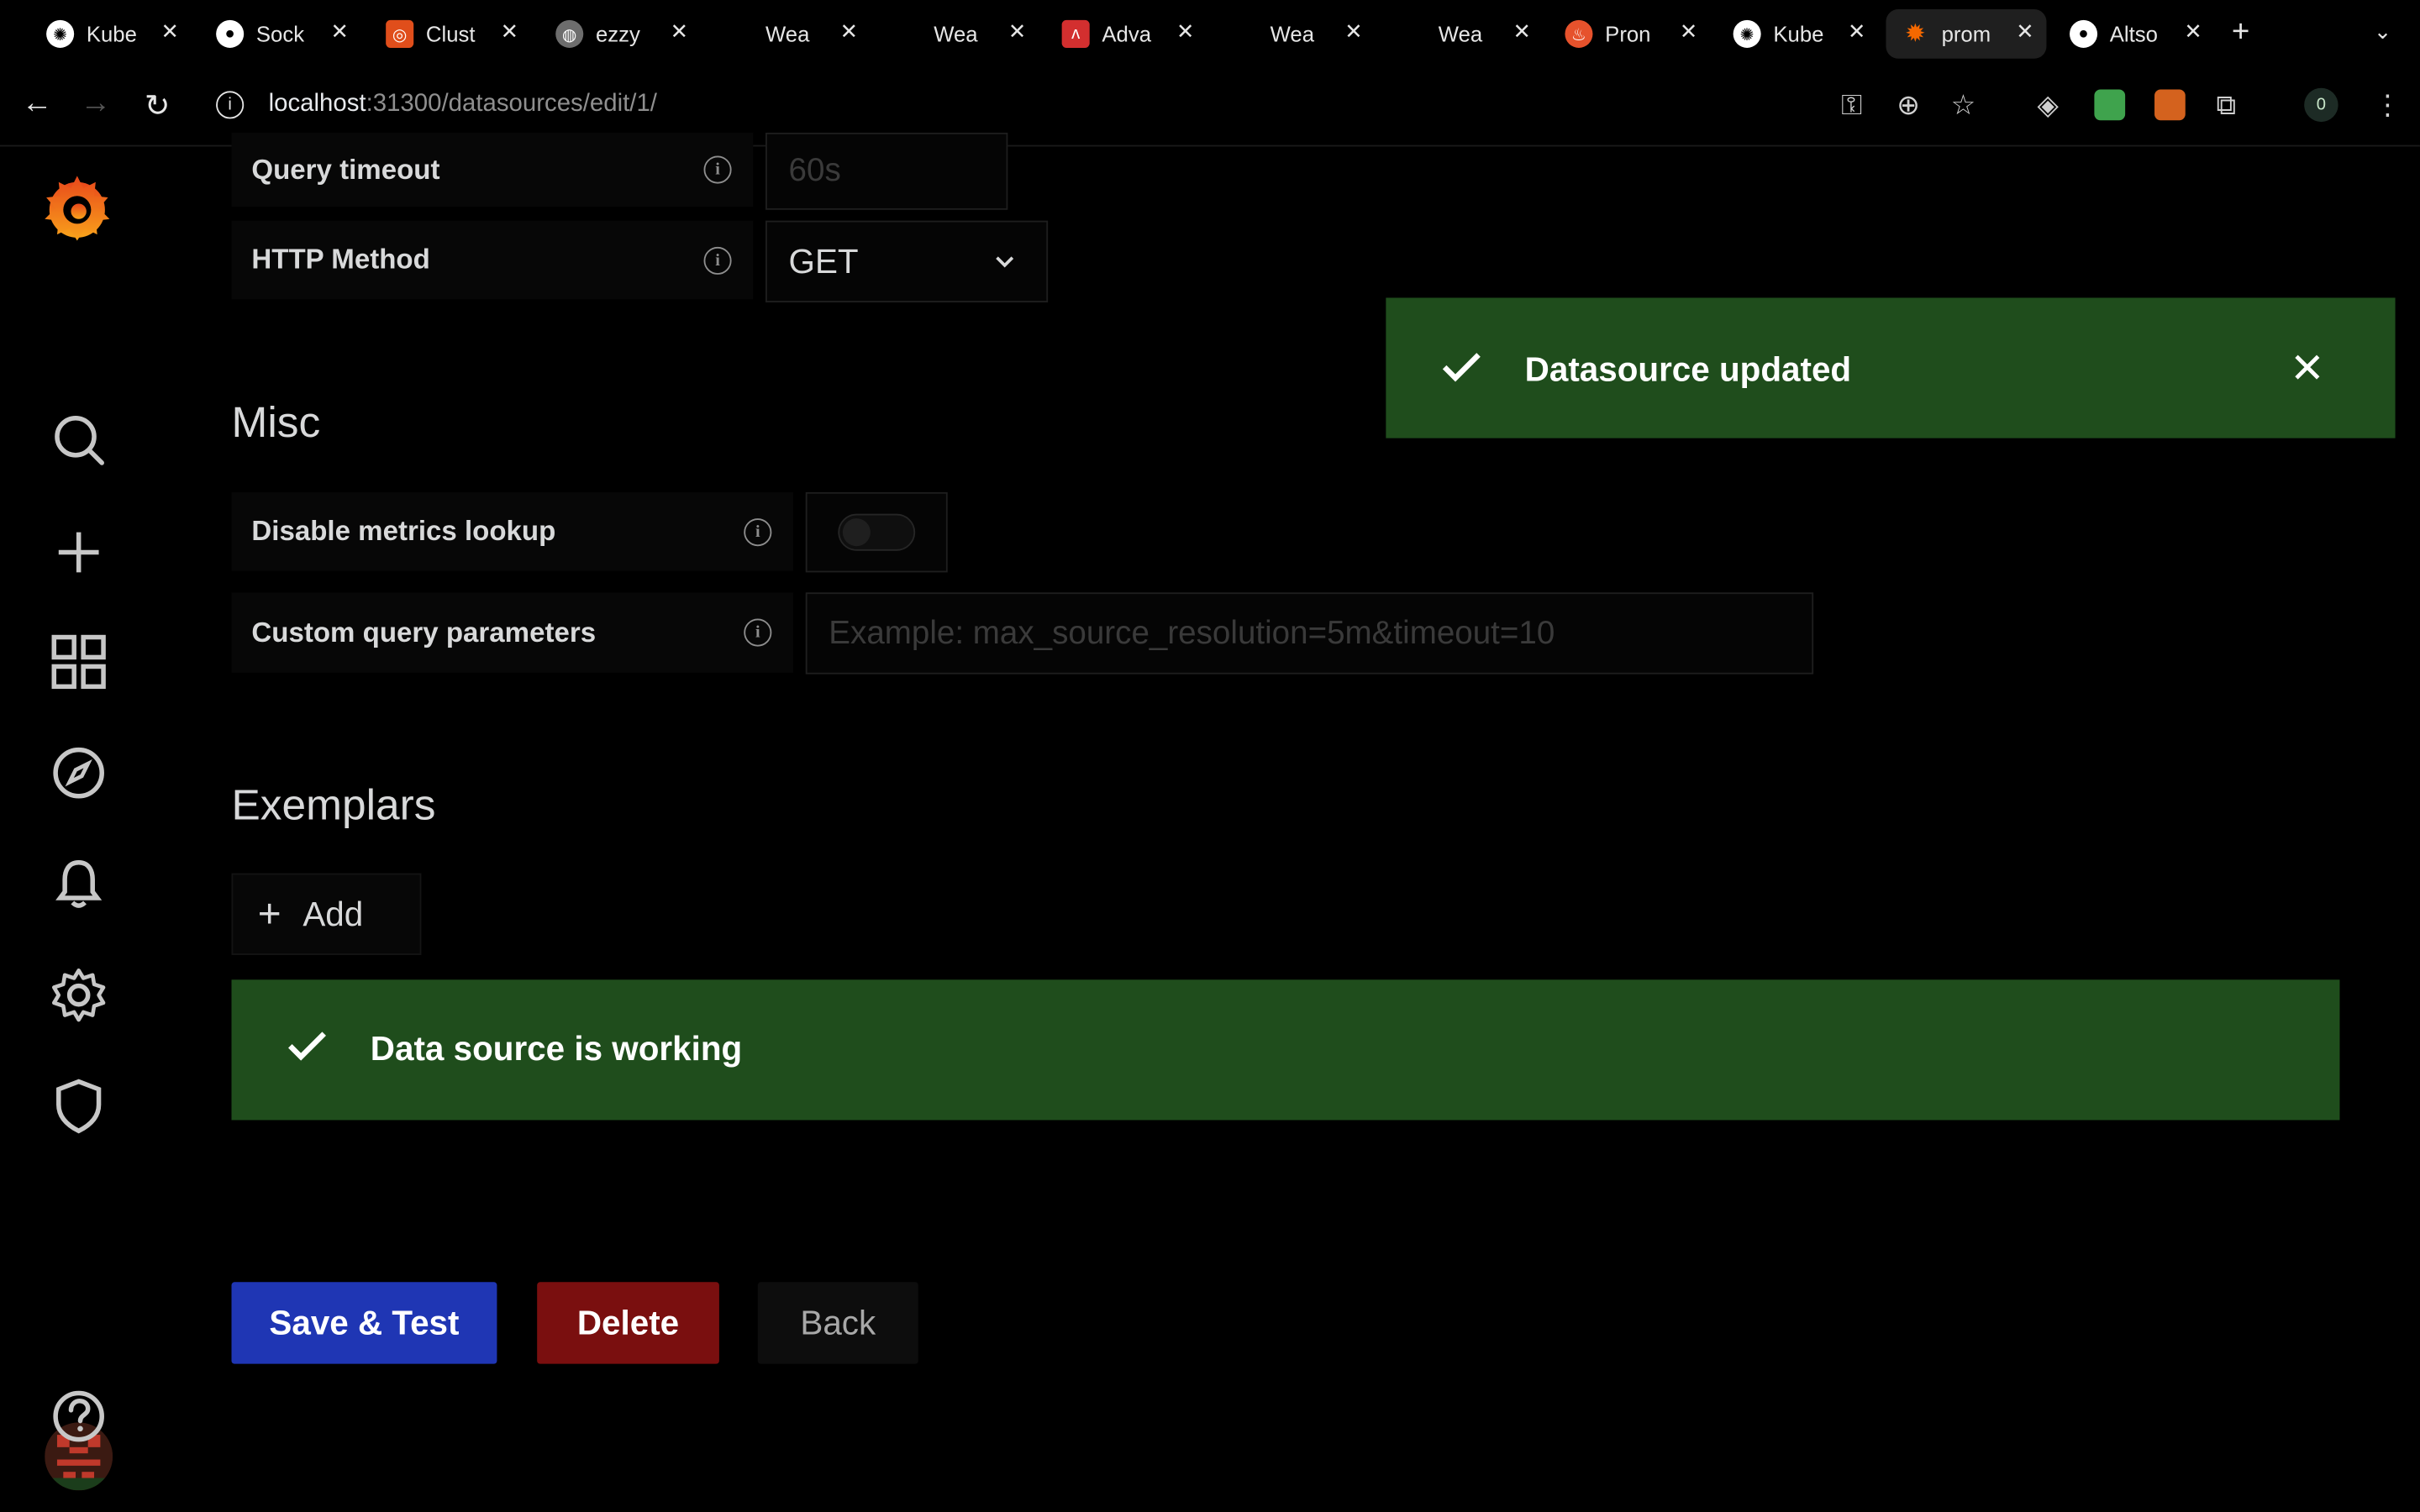 The width and height of the screenshot is (2420, 1512). Describe the element at coordinates (2388, 106) in the screenshot. I see `menu-kebab-icon: ⋮` at that location.